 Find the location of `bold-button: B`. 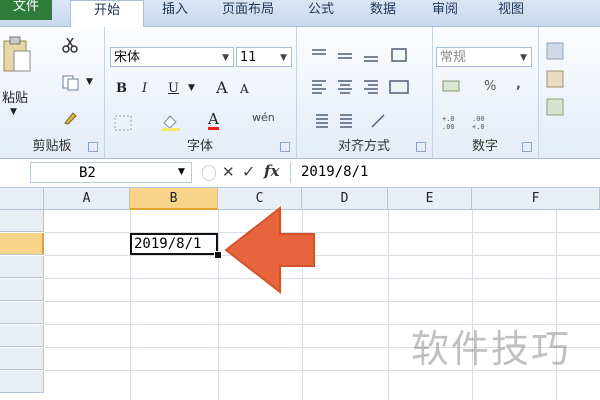

bold-button: B is located at coordinates (121, 88).